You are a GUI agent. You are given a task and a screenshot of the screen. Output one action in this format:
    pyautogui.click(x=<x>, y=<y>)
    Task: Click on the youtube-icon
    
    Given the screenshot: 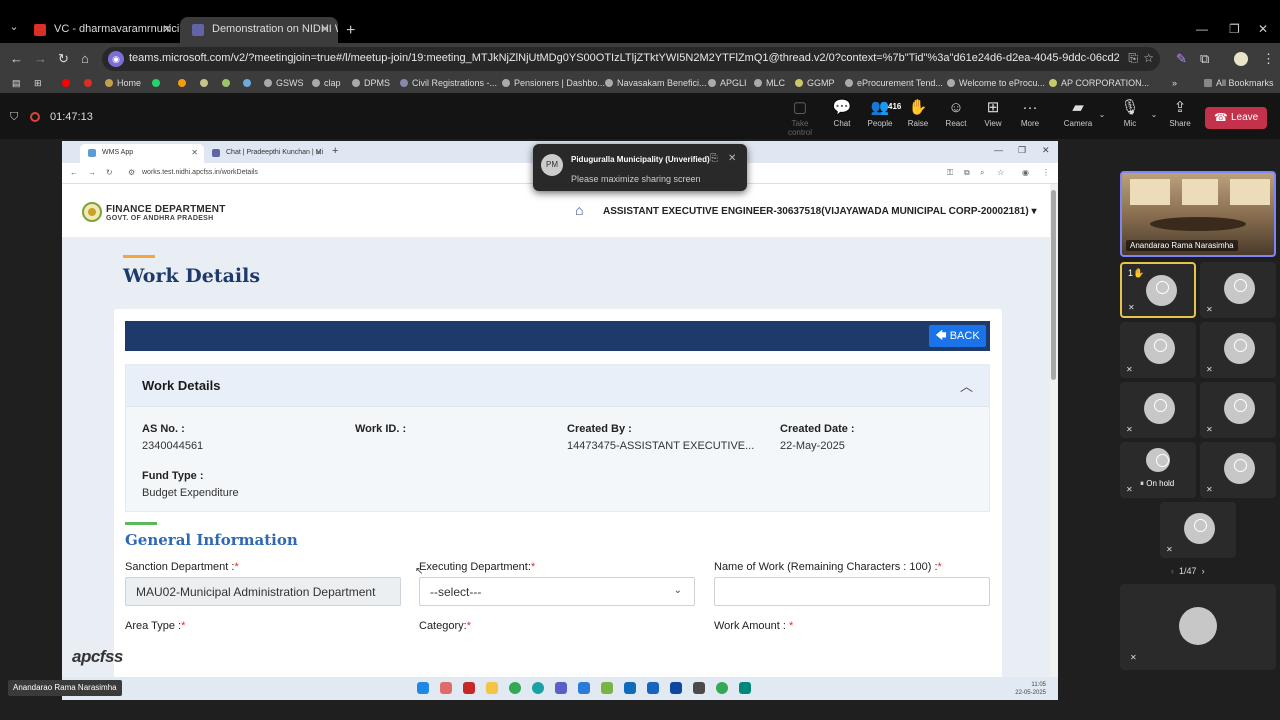 What is the action you would take?
    pyautogui.click(x=68, y=83)
    